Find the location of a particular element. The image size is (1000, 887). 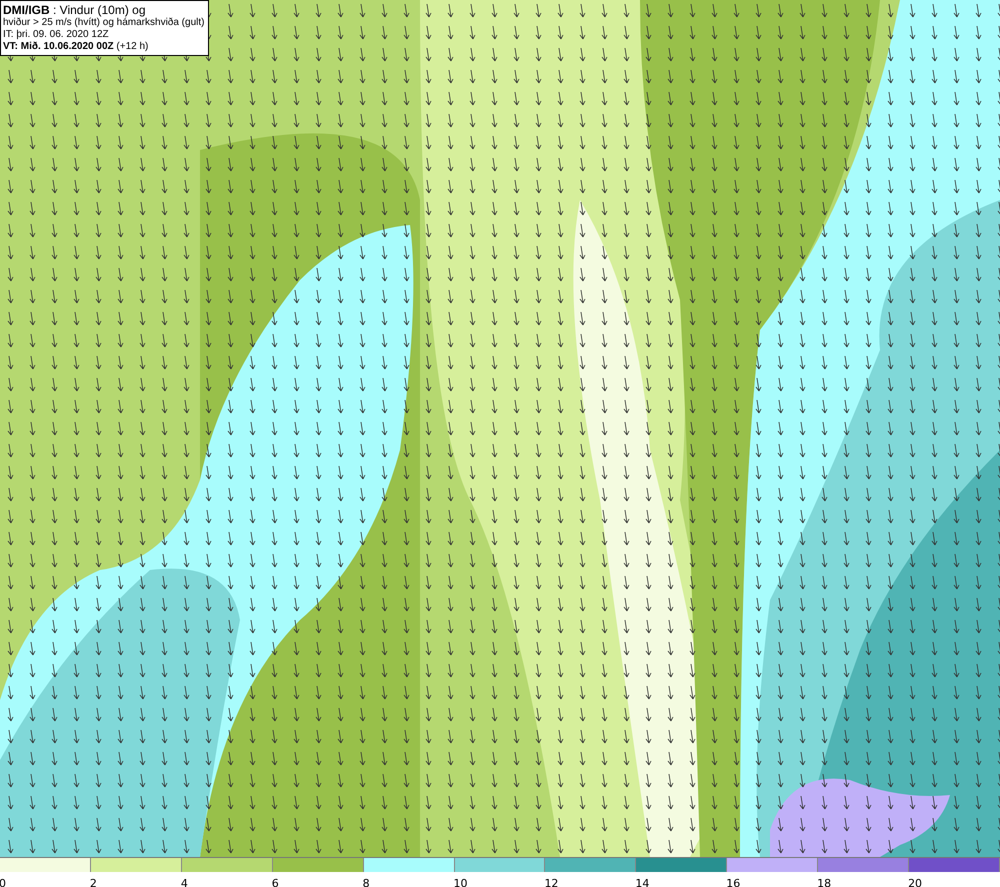

title-line: DMI/IGB : Vindur (10m) og is located at coordinates (74, 10).